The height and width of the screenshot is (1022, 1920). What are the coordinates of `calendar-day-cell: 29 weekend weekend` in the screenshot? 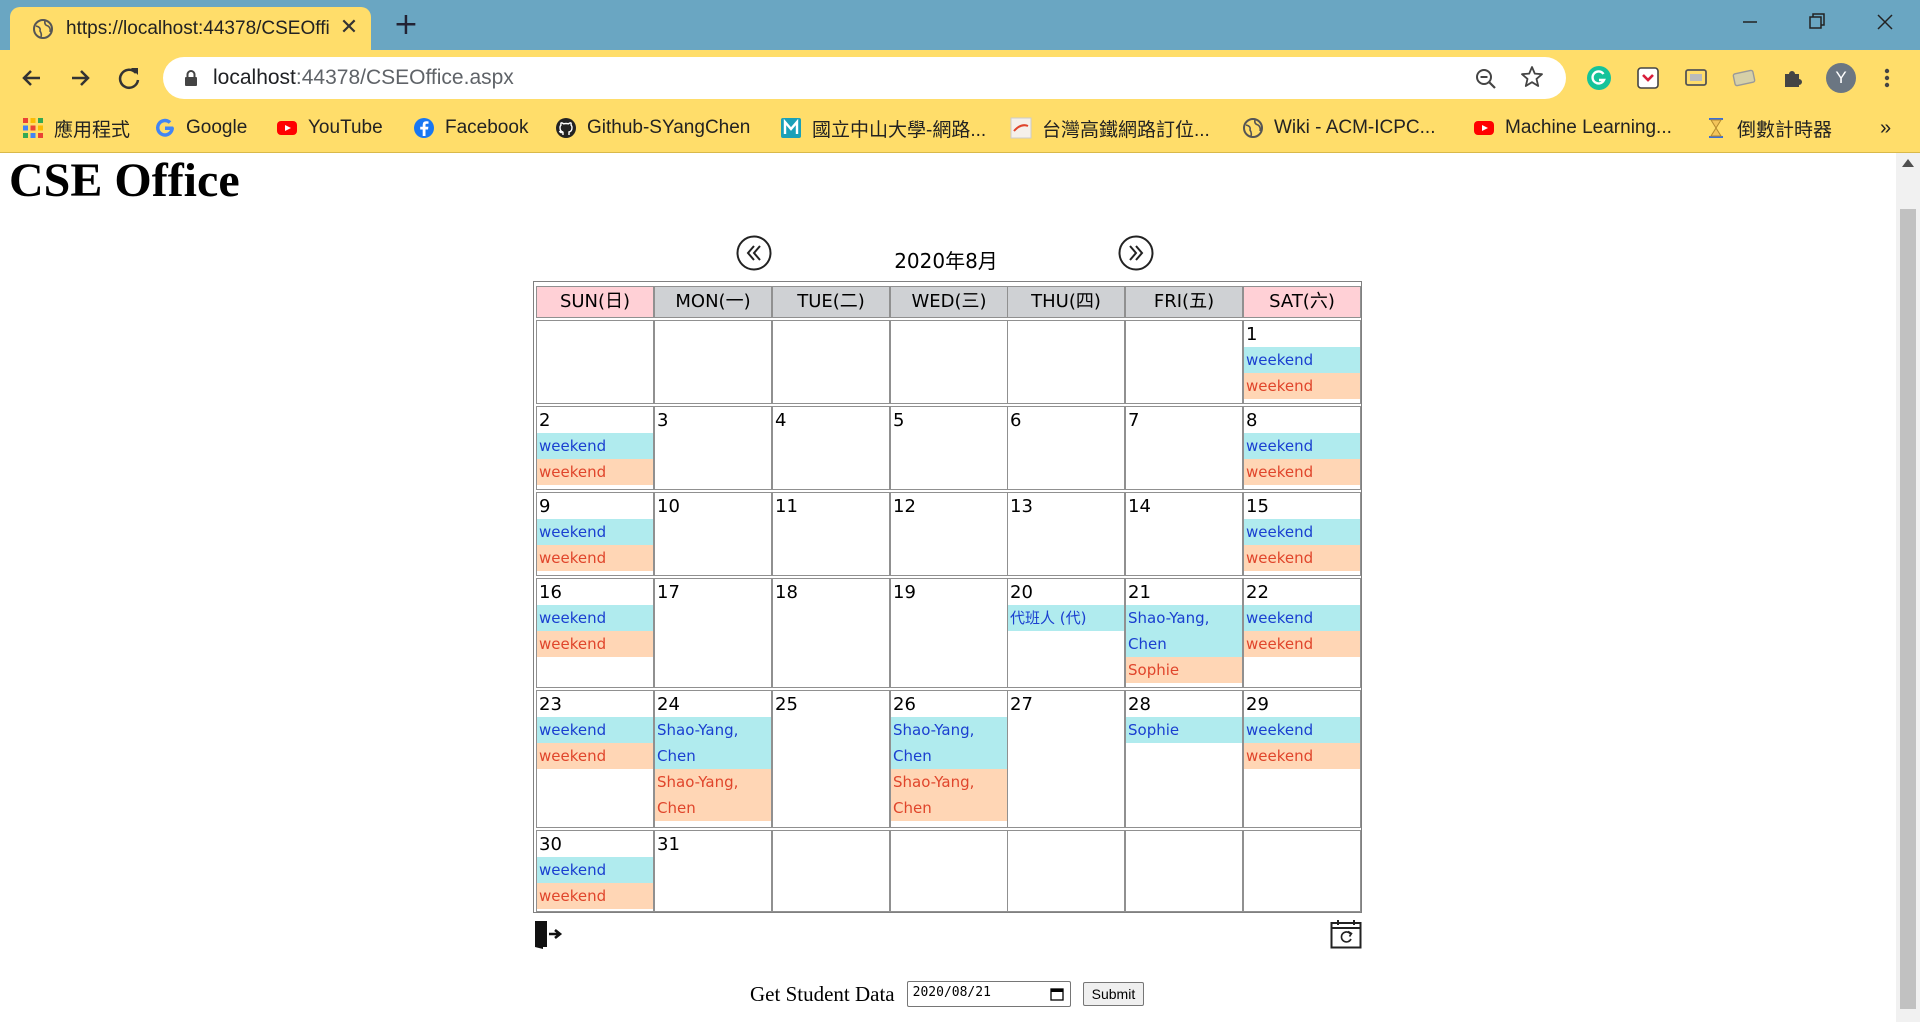 It's located at (1302, 759).